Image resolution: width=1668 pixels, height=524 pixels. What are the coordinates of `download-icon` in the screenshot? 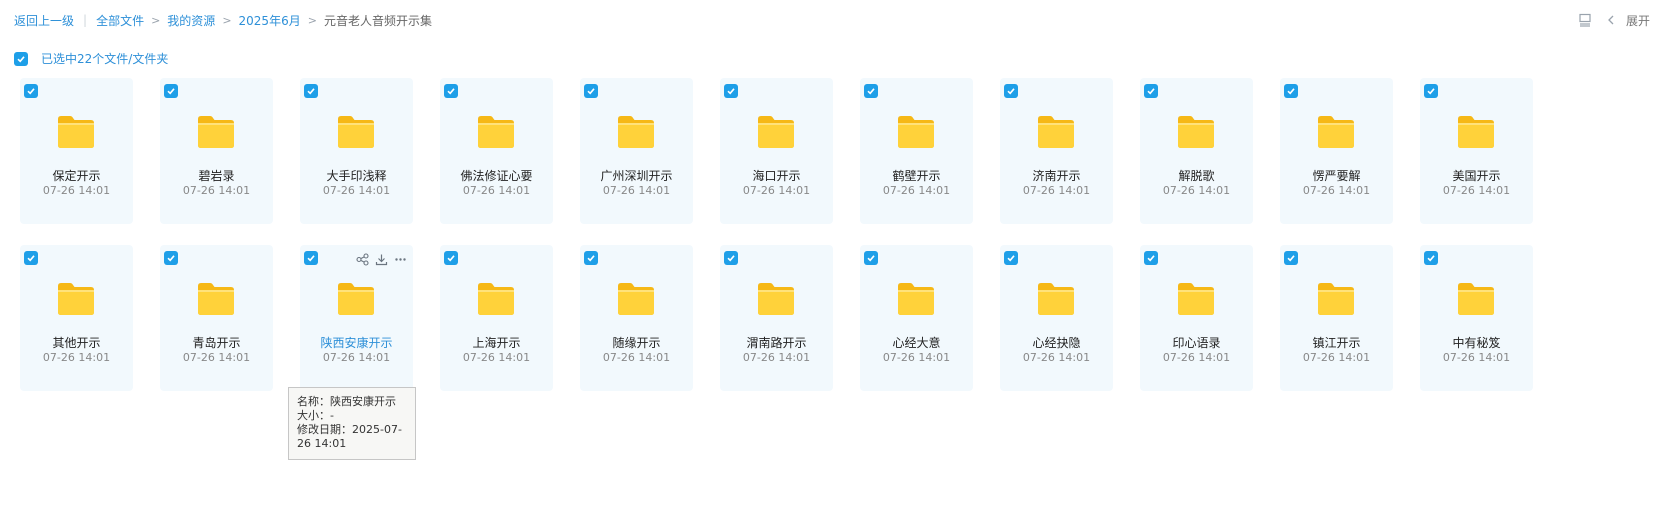 It's located at (381, 259).